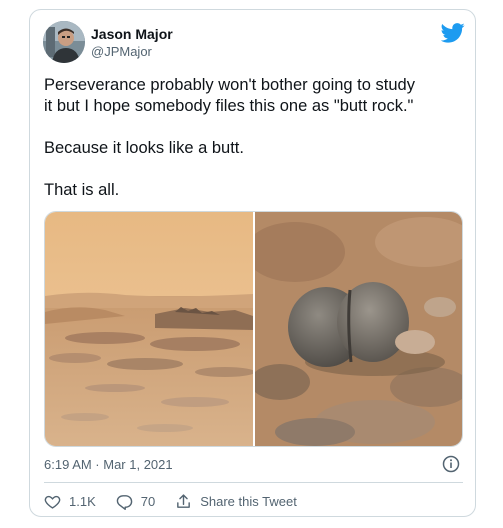 The image size is (503, 528). I want to click on info-icon, so click(451, 464).